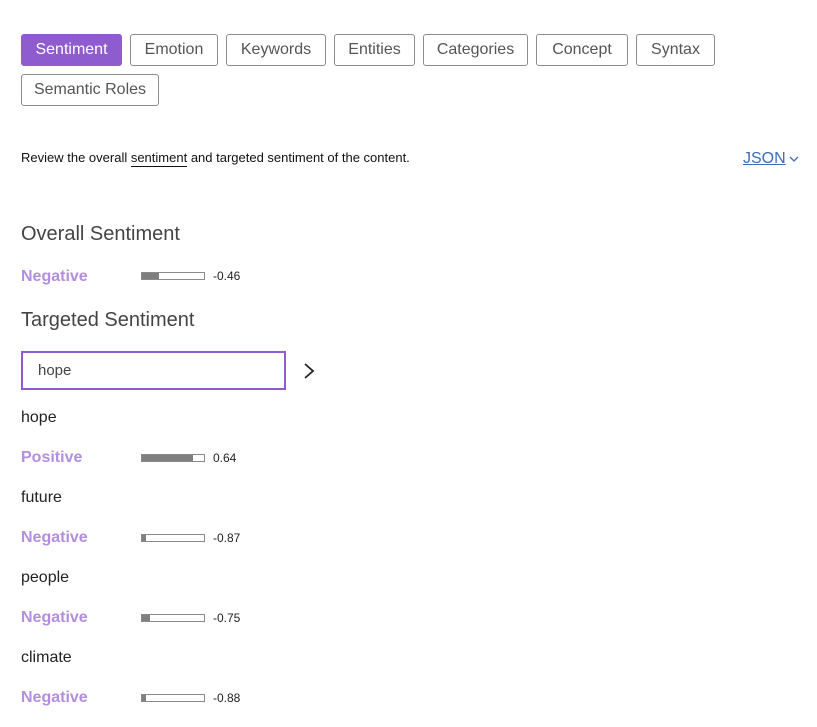 The width and height of the screenshot is (817, 727). I want to click on json-label: JSON, so click(764, 159).